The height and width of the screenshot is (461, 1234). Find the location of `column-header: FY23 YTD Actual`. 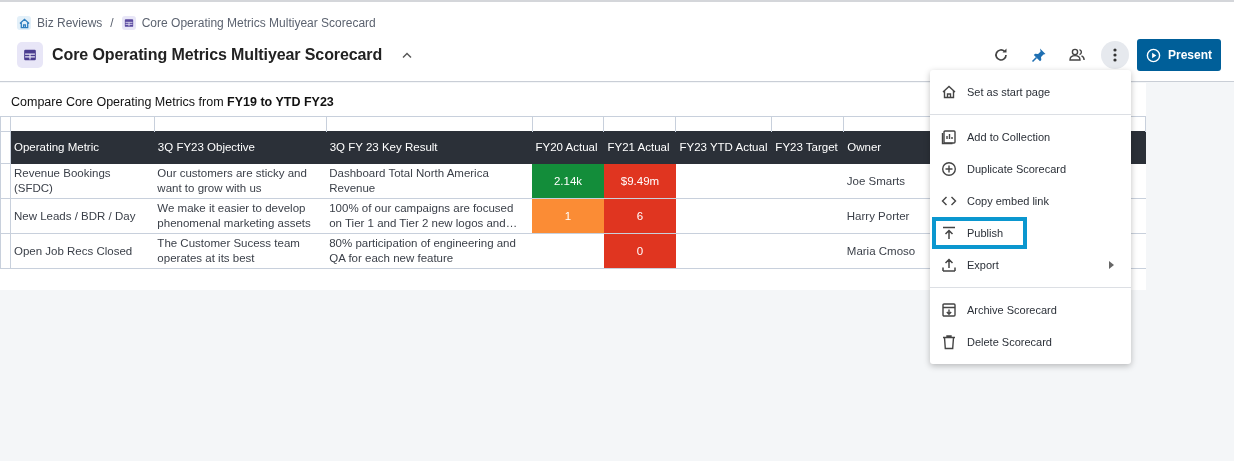

column-header: FY23 YTD Actual is located at coordinates (723, 147).